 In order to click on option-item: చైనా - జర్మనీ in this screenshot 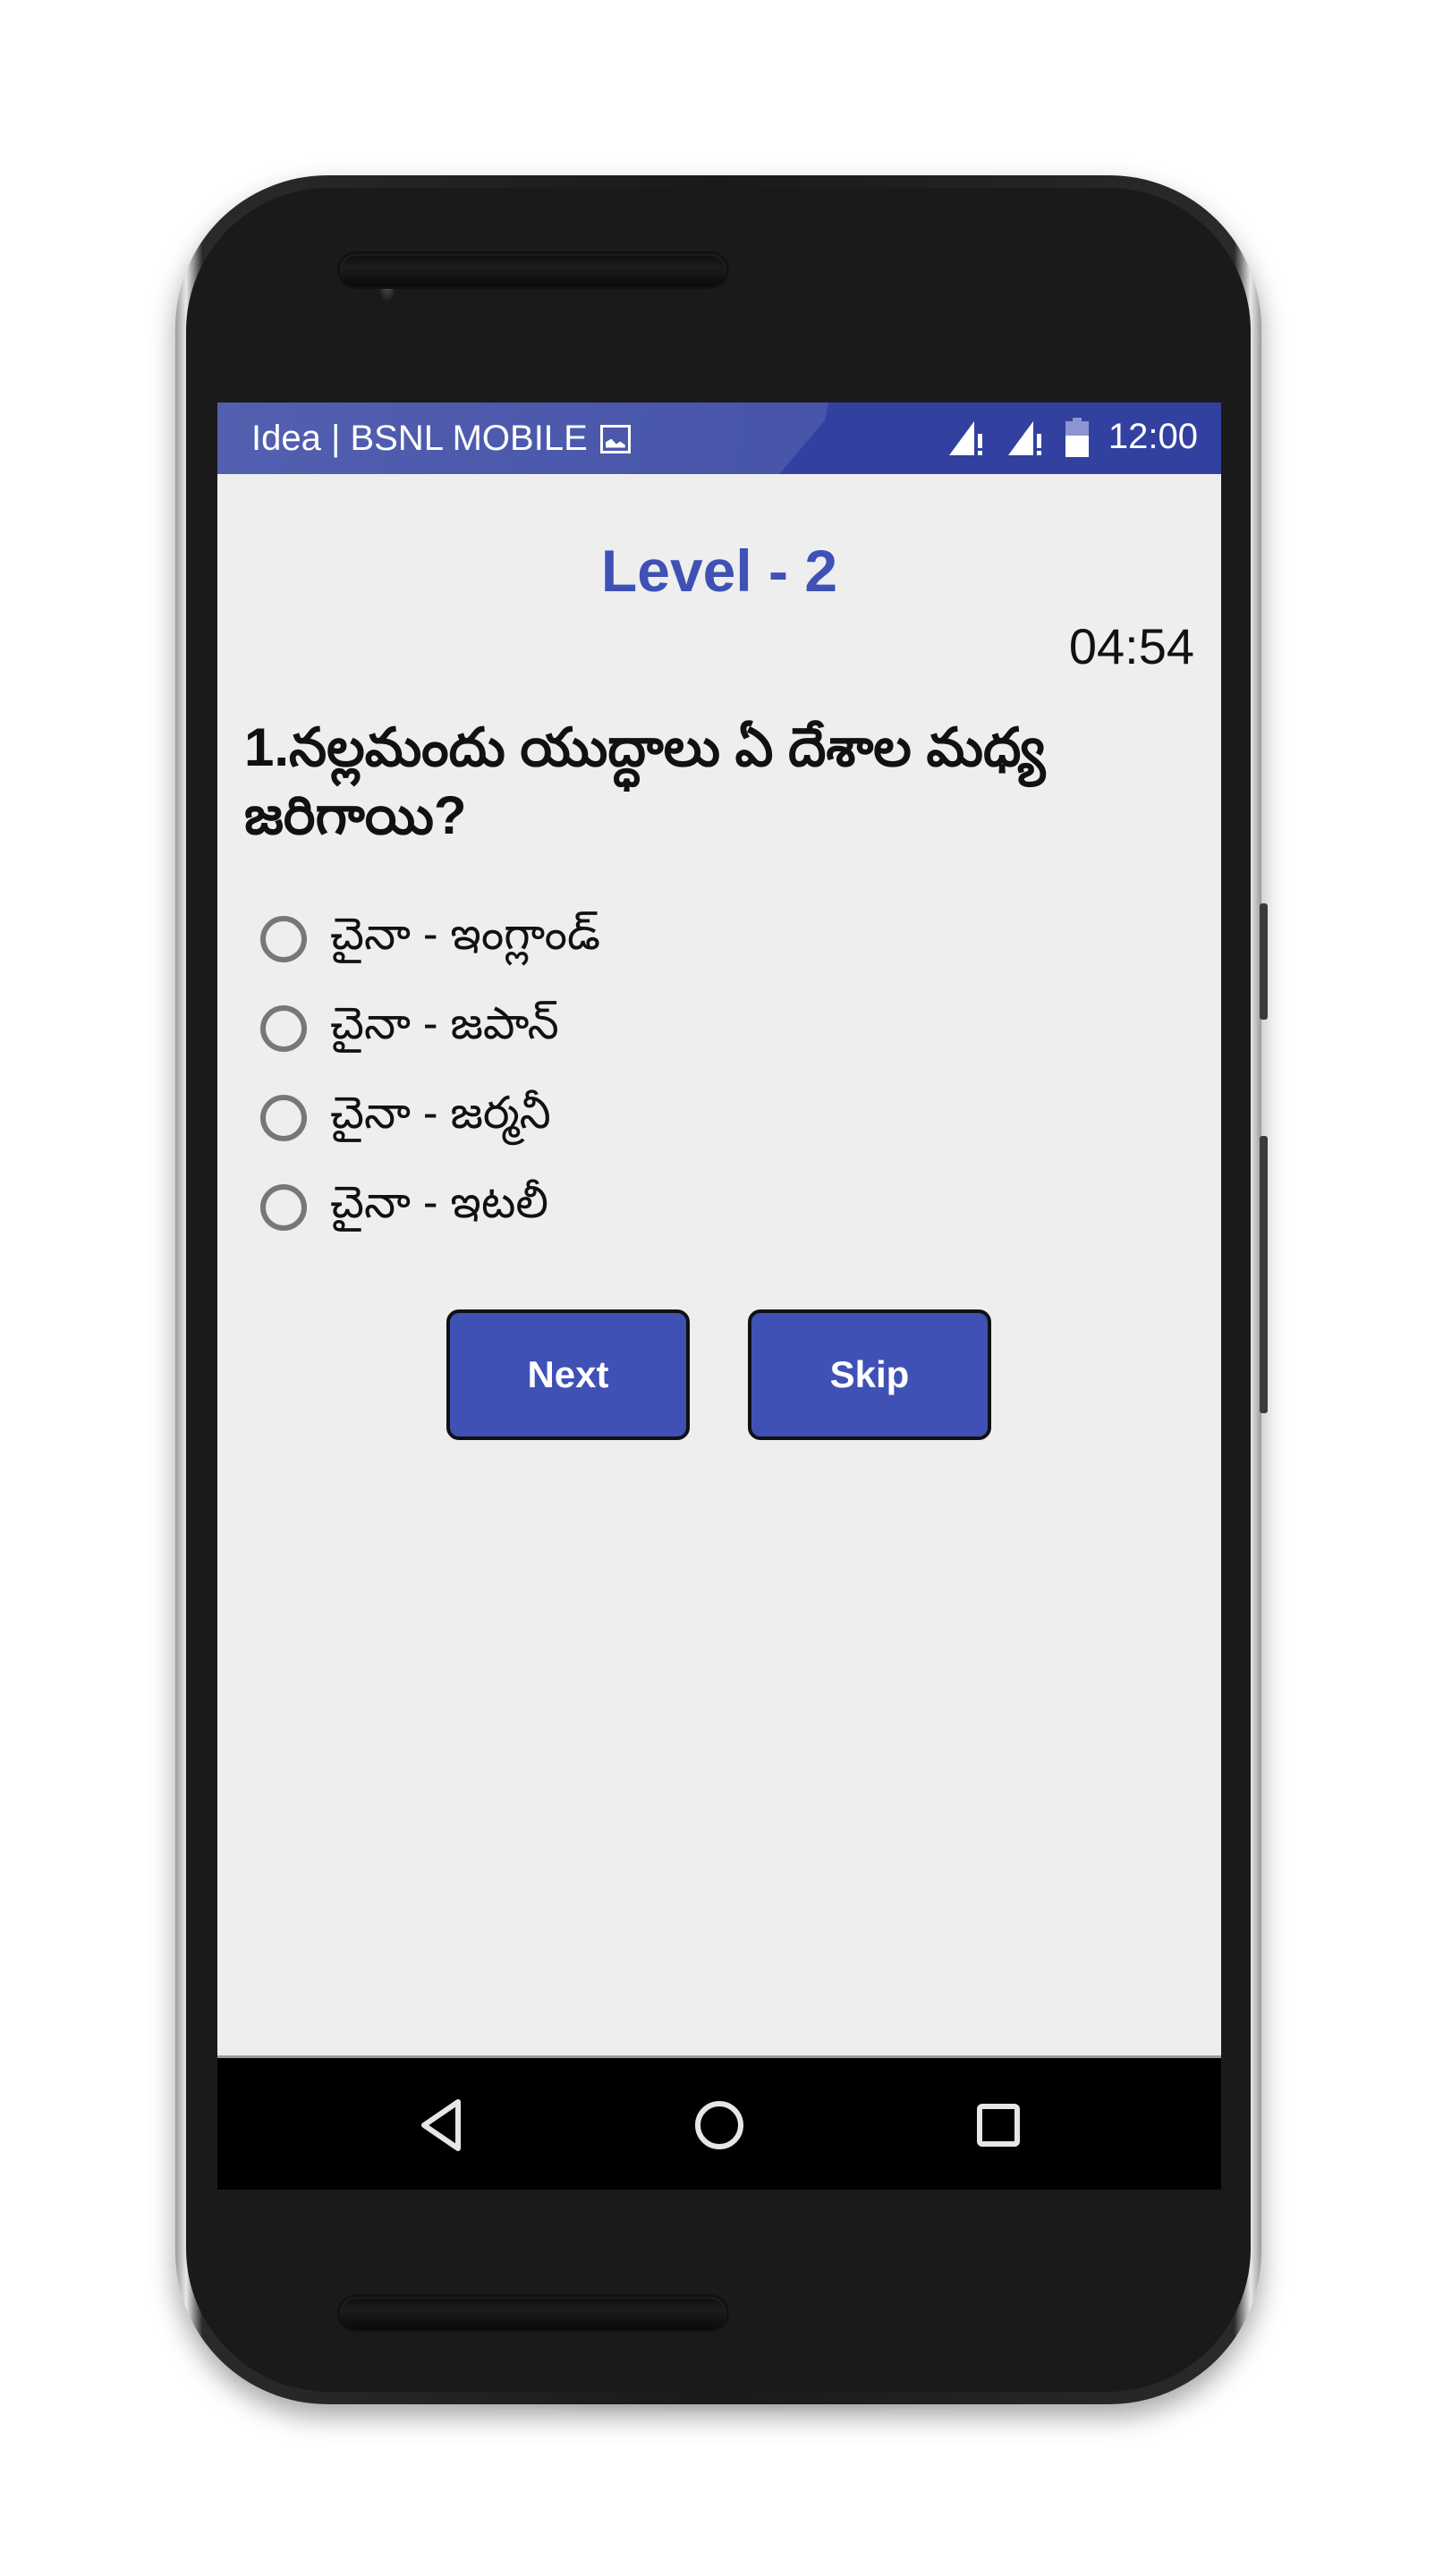, I will do `click(430, 1118)`.